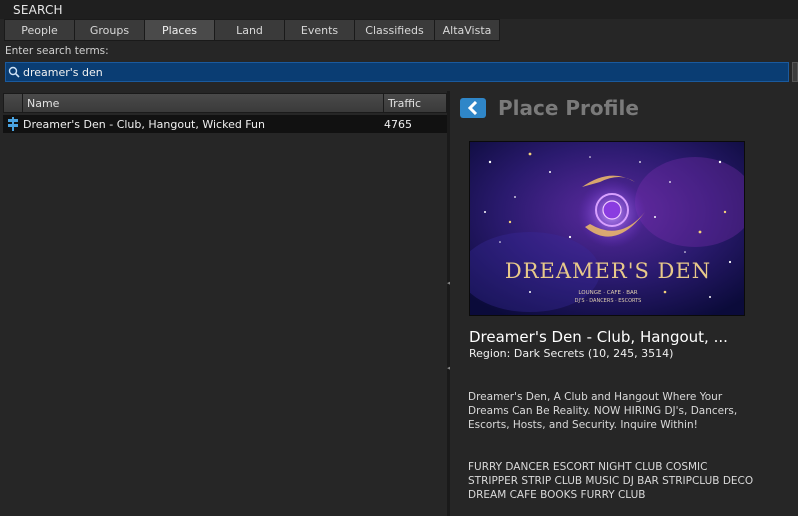 This screenshot has width=798, height=516. I want to click on profile-title: Place Profile, so click(568, 108).